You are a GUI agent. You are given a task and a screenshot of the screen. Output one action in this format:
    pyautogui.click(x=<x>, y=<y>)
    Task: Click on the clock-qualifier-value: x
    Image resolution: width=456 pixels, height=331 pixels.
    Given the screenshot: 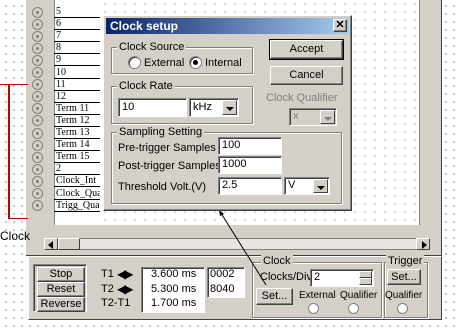 What is the action you would take?
    pyautogui.click(x=296, y=116)
    